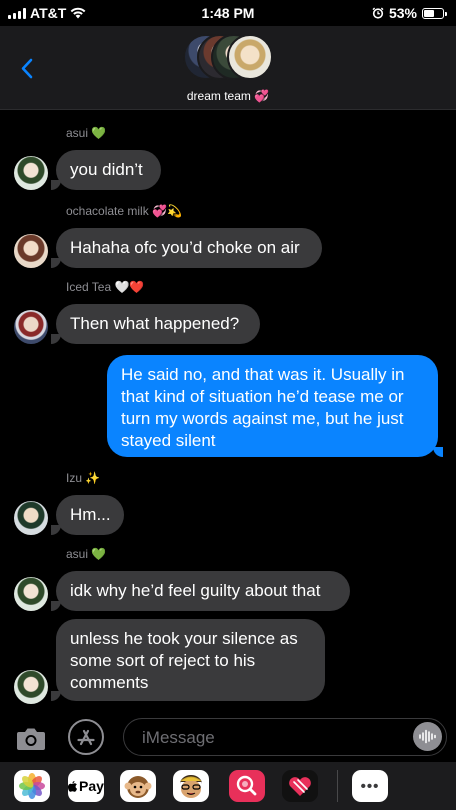  I want to click on memoji-icon, so click(138, 787).